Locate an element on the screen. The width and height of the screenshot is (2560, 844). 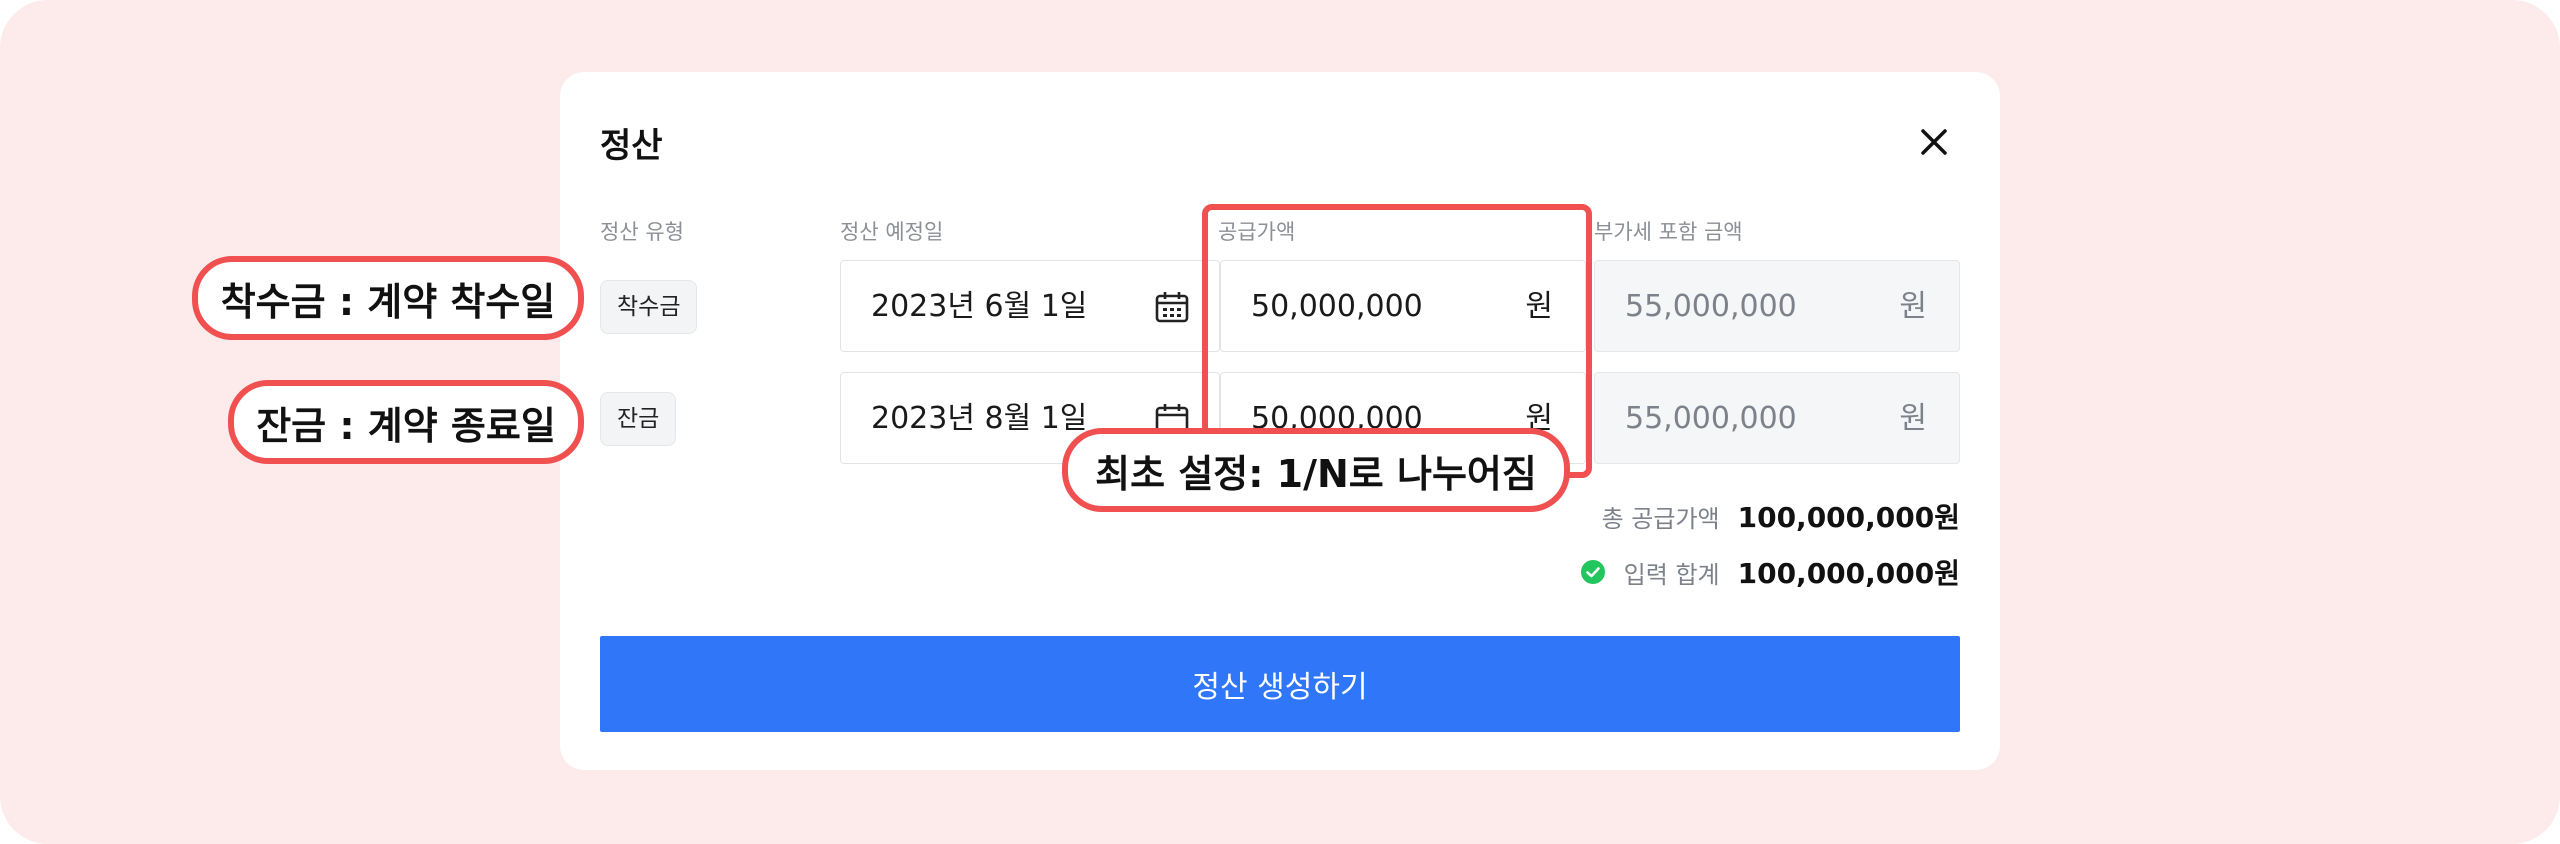
type-chip-balance: 잔금 is located at coordinates (638, 419).